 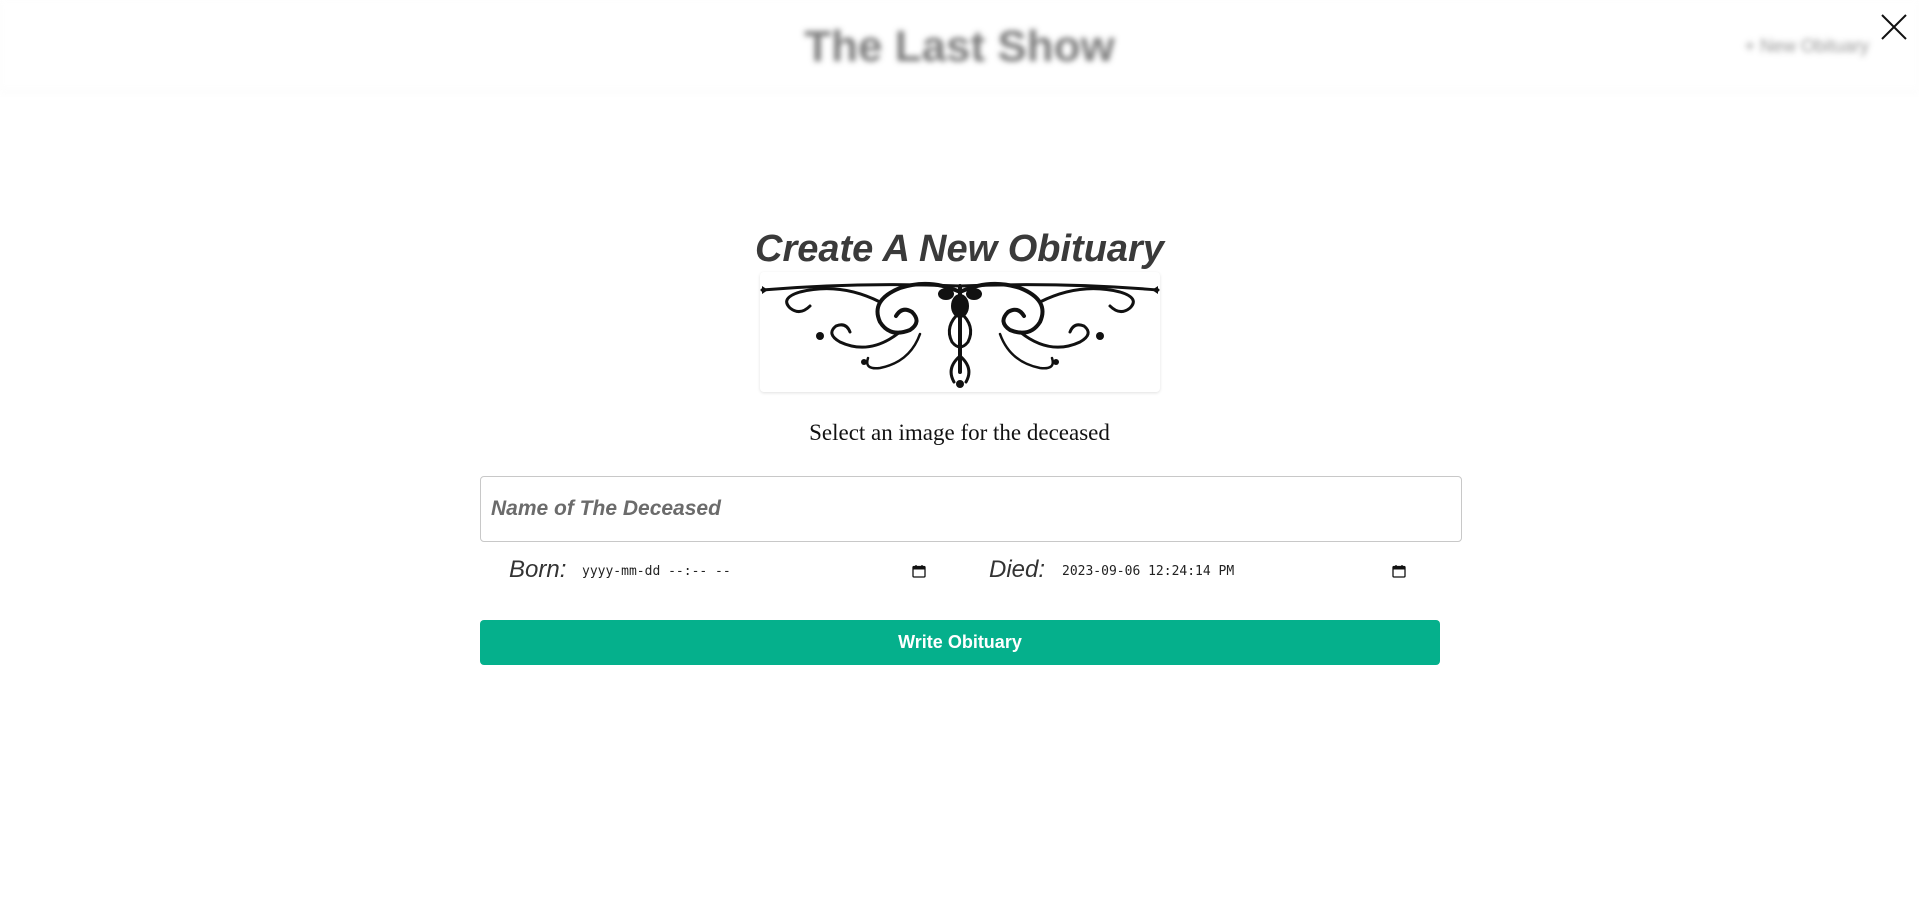 I want to click on ornamental-flourish-image, so click(x=960, y=334).